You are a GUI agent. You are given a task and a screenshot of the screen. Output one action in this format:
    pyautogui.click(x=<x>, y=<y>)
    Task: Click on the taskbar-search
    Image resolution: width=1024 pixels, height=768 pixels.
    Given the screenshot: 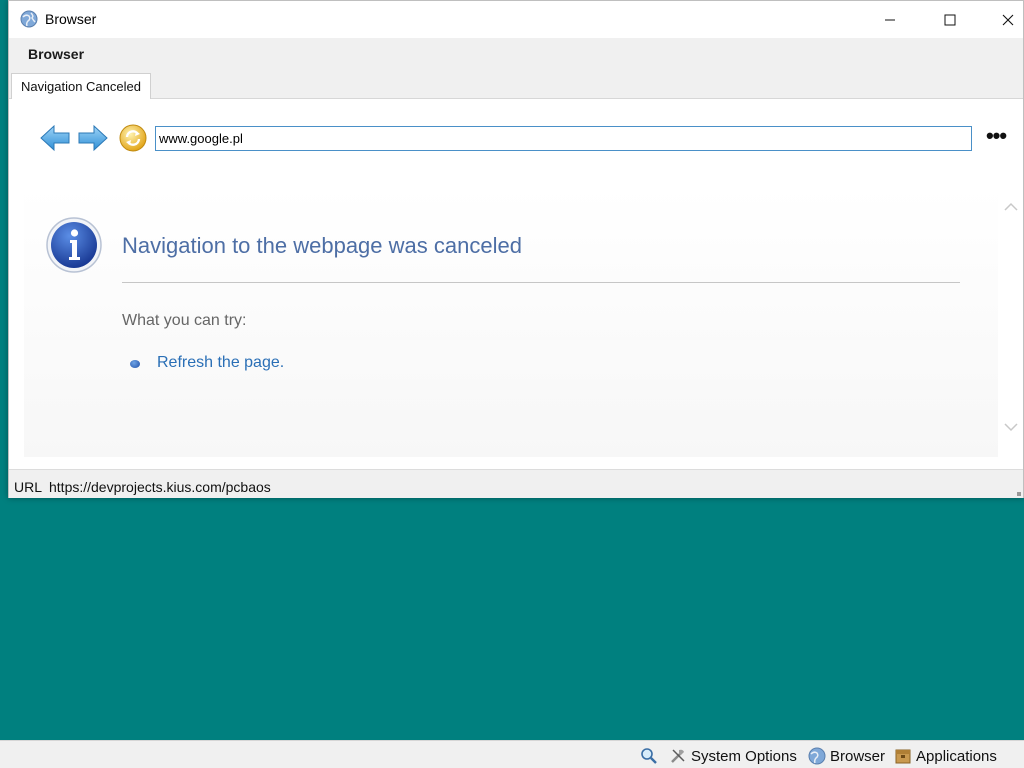 What is the action you would take?
    pyautogui.click(x=651, y=756)
    